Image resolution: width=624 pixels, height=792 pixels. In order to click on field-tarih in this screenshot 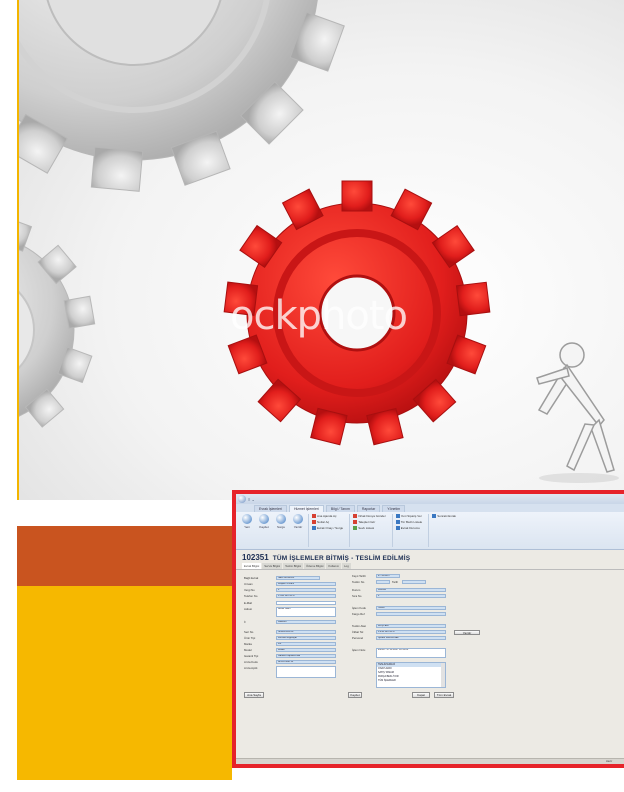, I will do `click(414, 582)`.